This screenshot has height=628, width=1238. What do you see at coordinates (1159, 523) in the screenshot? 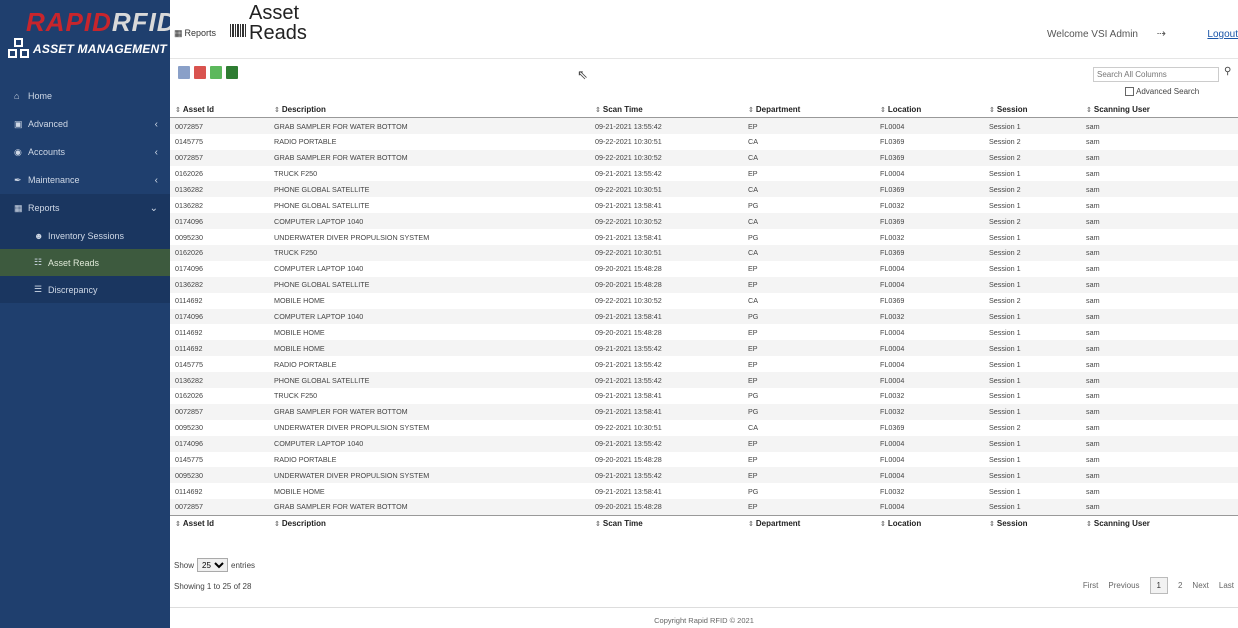
I see `column-footer-scanning-user: ⇕ Scanning User` at bounding box center [1159, 523].